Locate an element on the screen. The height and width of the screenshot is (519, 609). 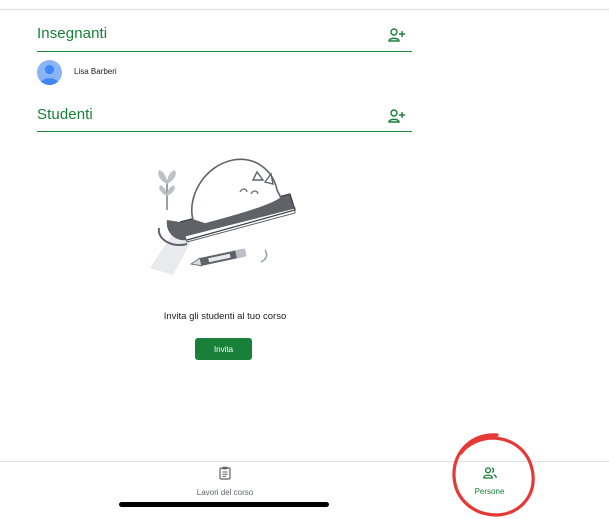
nav-item-people: Persone is located at coordinates (489, 481).